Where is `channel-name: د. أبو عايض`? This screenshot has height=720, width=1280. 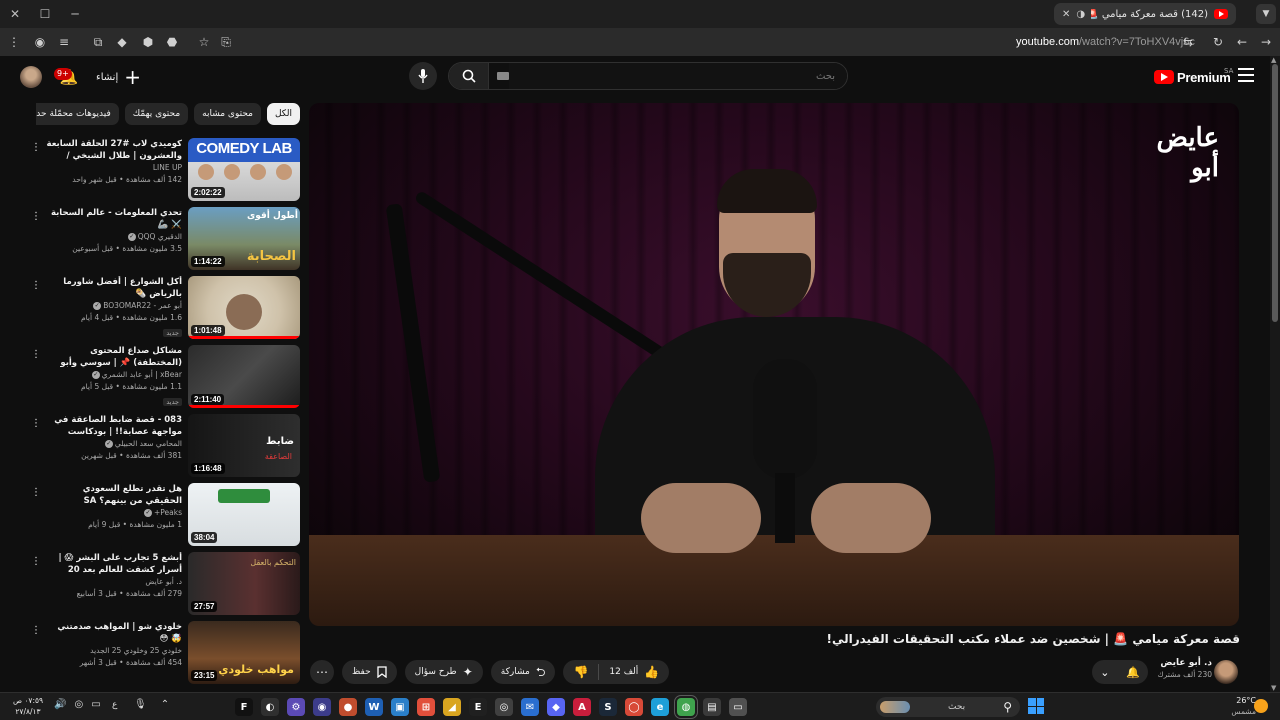 channel-name: د. أبو عايض is located at coordinates (1181, 663).